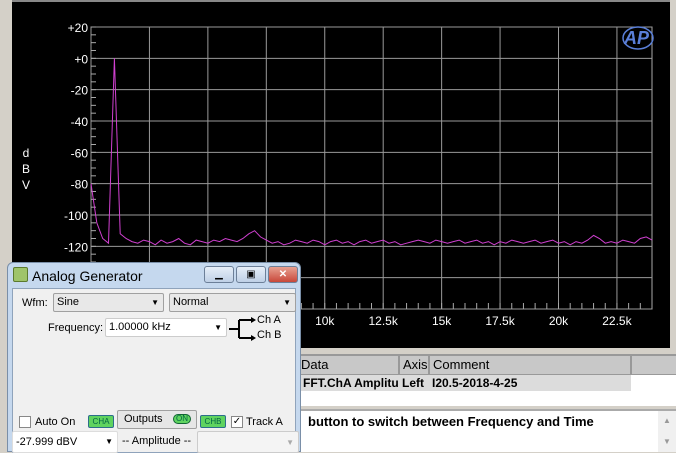  What do you see at coordinates (26, 185) in the screenshot?
I see `y-axis-label: V` at bounding box center [26, 185].